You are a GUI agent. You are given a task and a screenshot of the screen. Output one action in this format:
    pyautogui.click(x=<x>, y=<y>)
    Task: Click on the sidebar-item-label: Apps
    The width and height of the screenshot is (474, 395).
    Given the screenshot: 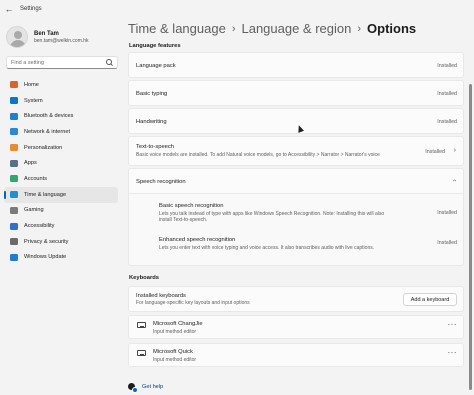 What is the action you would take?
    pyautogui.click(x=30, y=163)
    